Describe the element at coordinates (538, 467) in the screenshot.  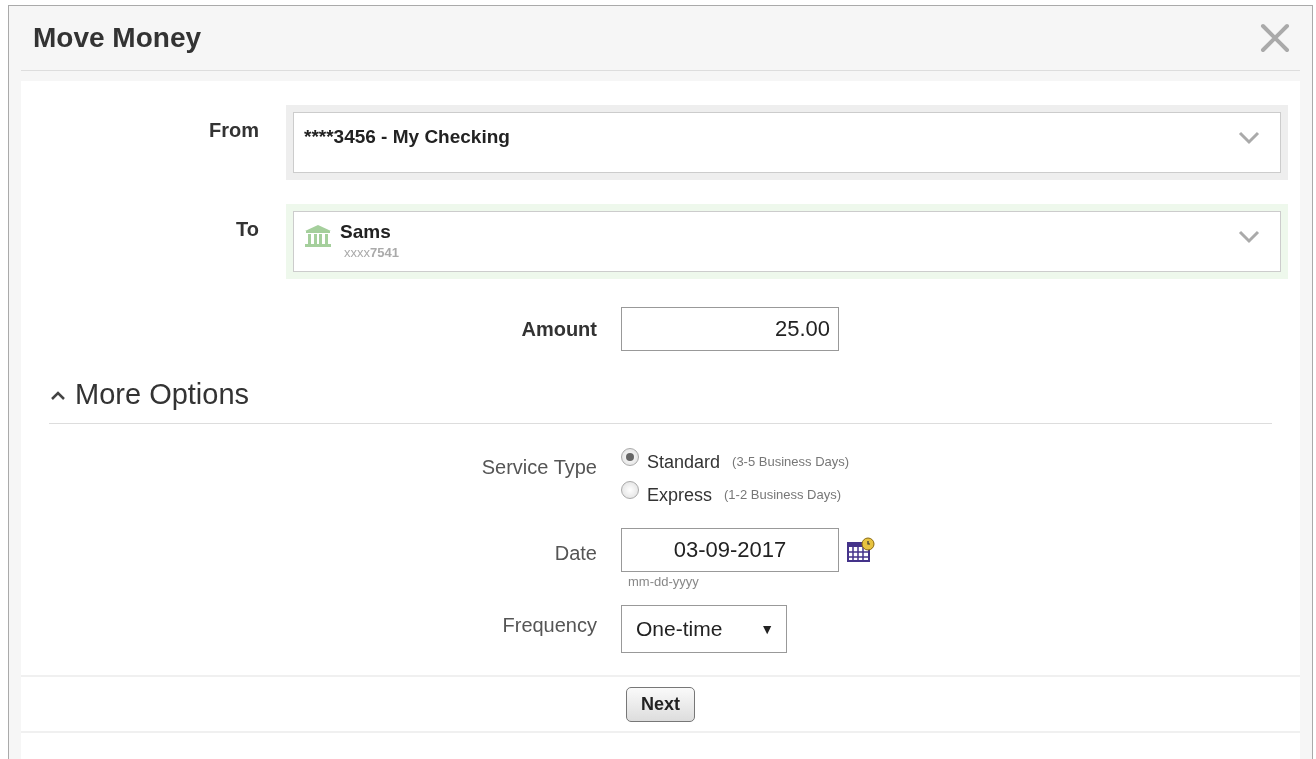
I see `field-label: Service Type` at that location.